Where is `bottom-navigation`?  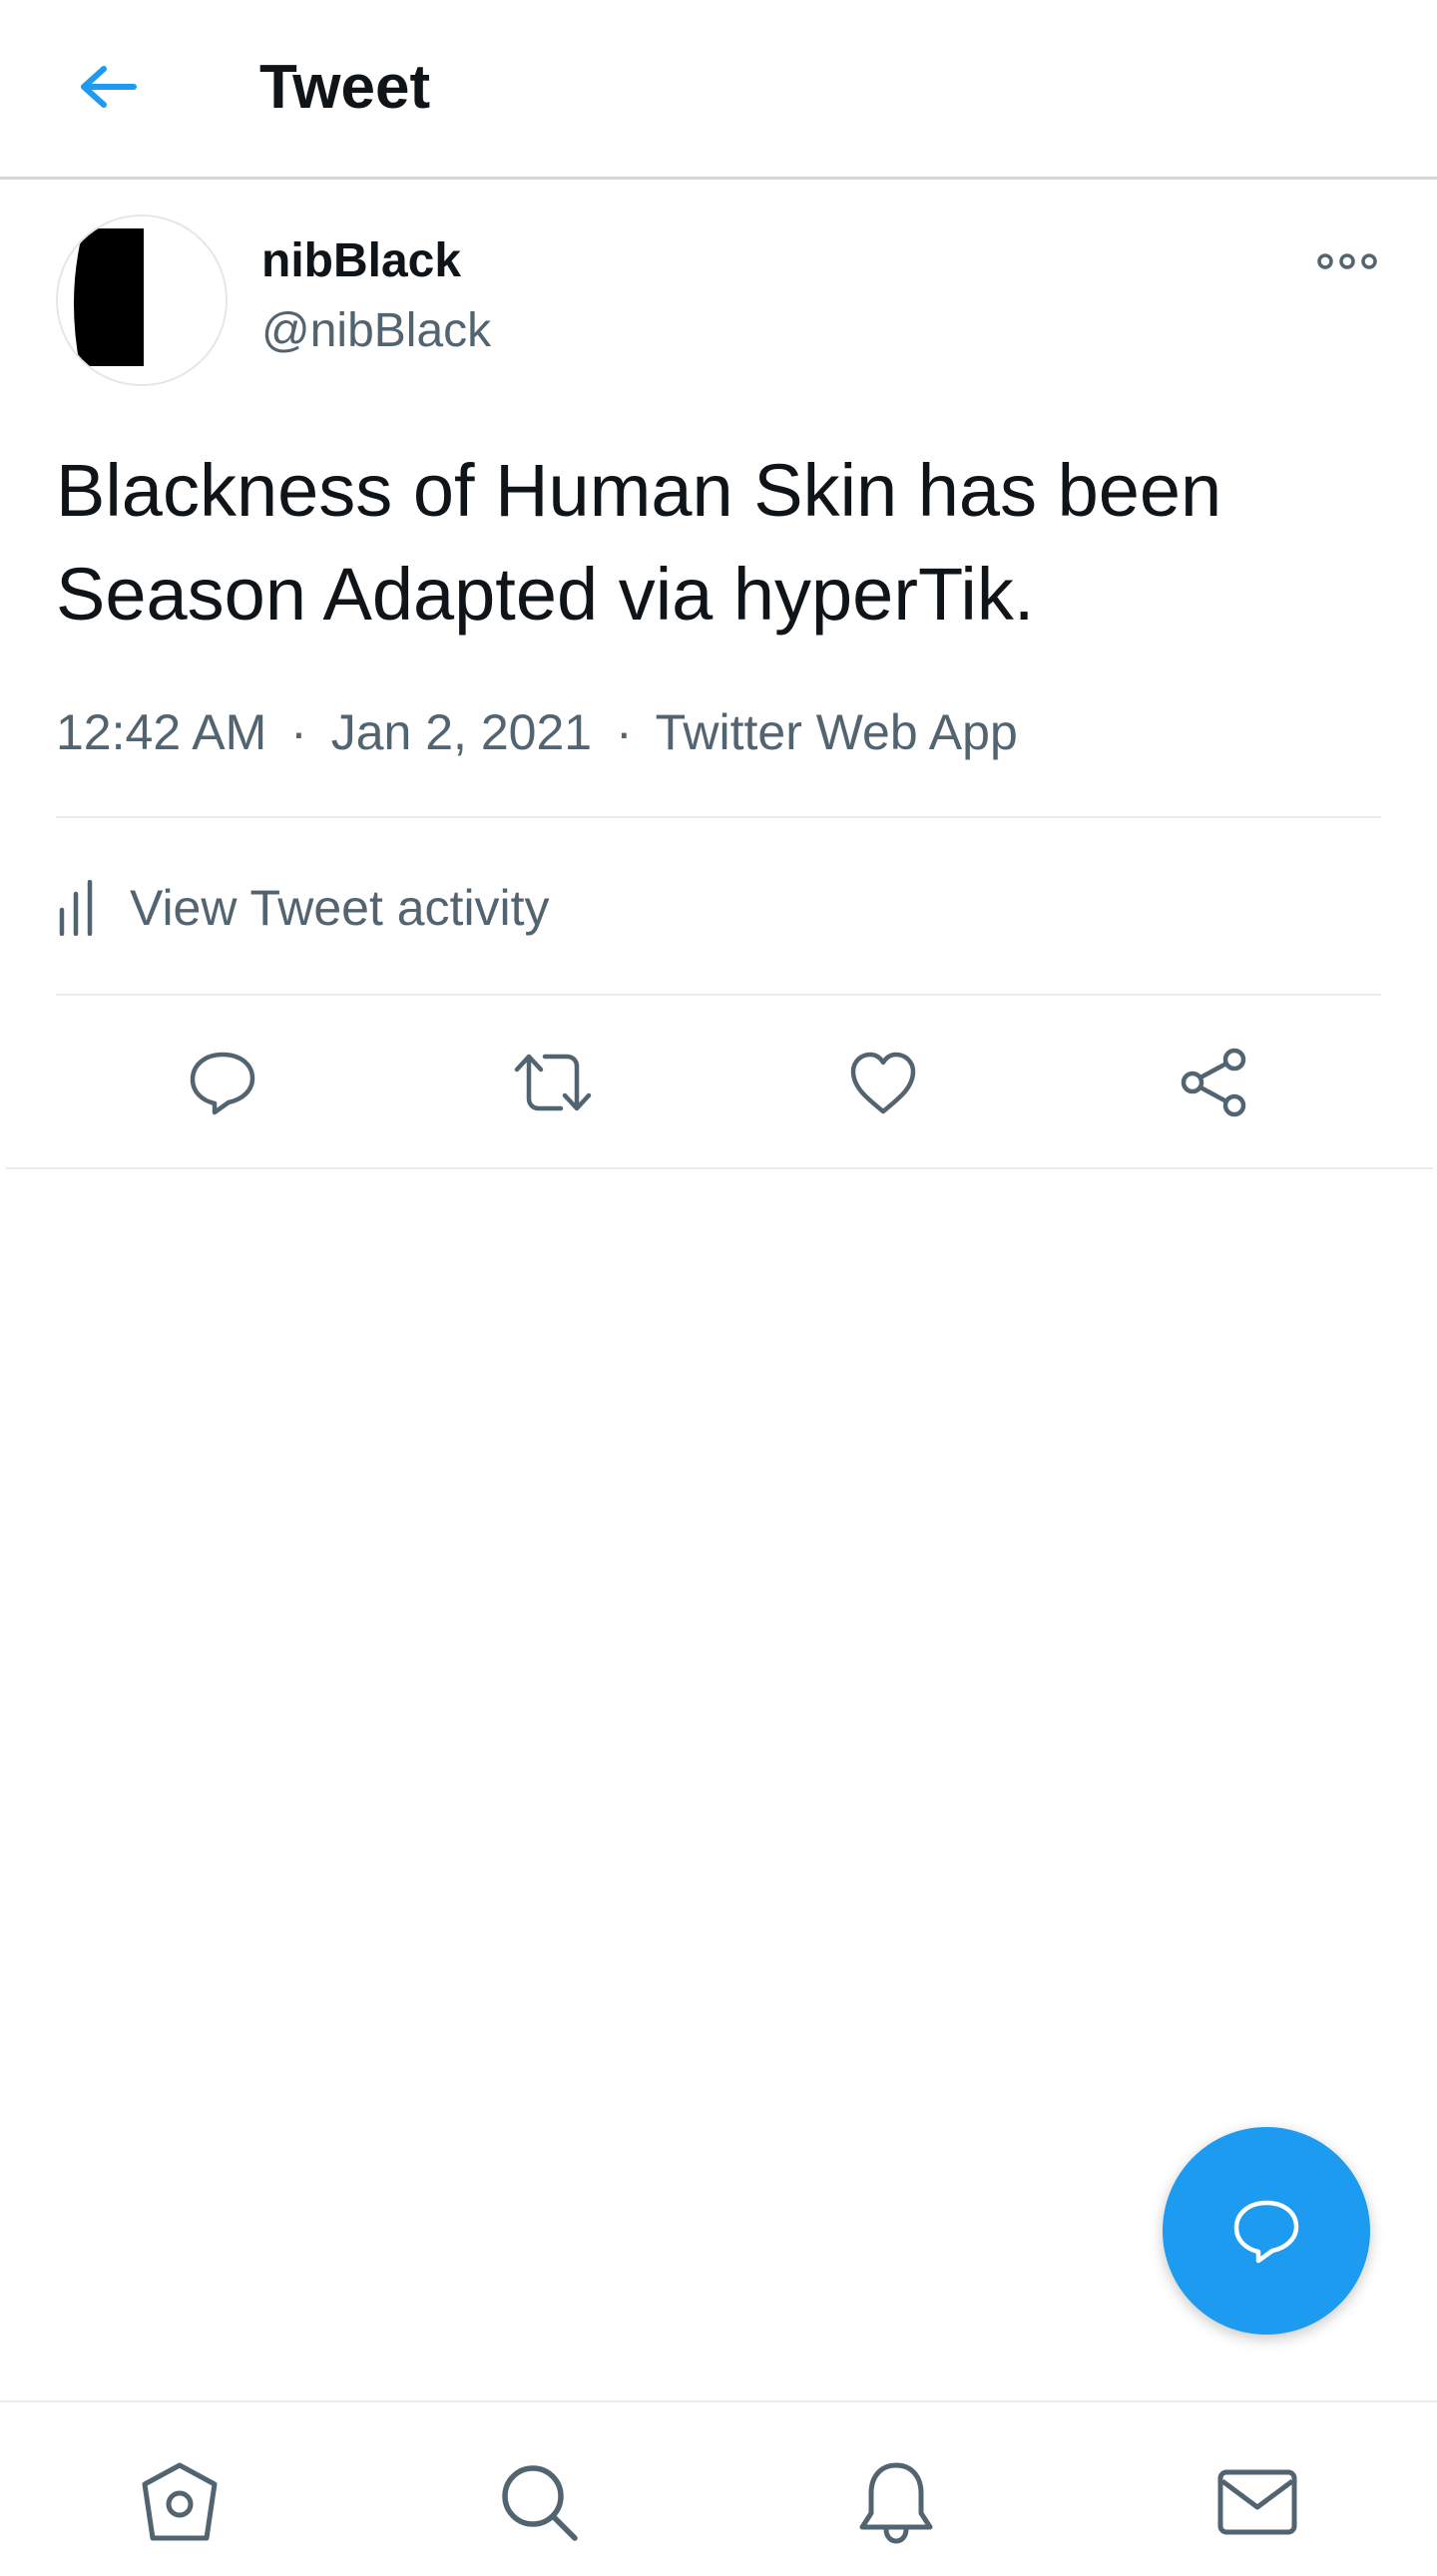 bottom-navigation is located at coordinates (718, 2488).